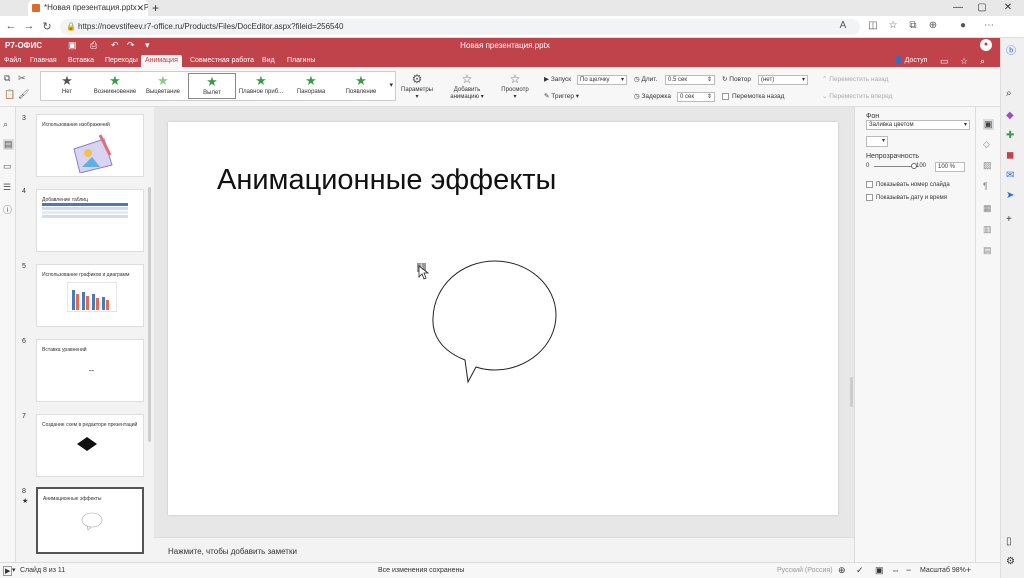 Image resolution: width=1024 pixels, height=578 pixels. I want to click on save-icon: ▣, so click(72, 45).